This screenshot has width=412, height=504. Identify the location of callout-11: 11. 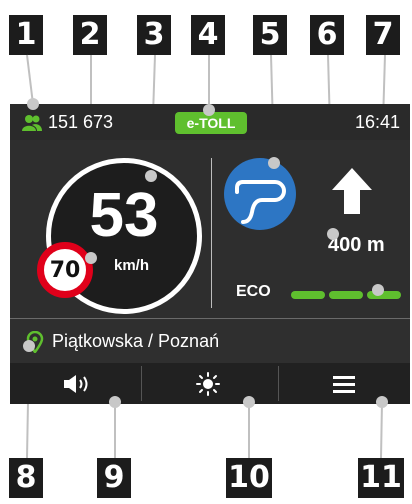
(381, 478).